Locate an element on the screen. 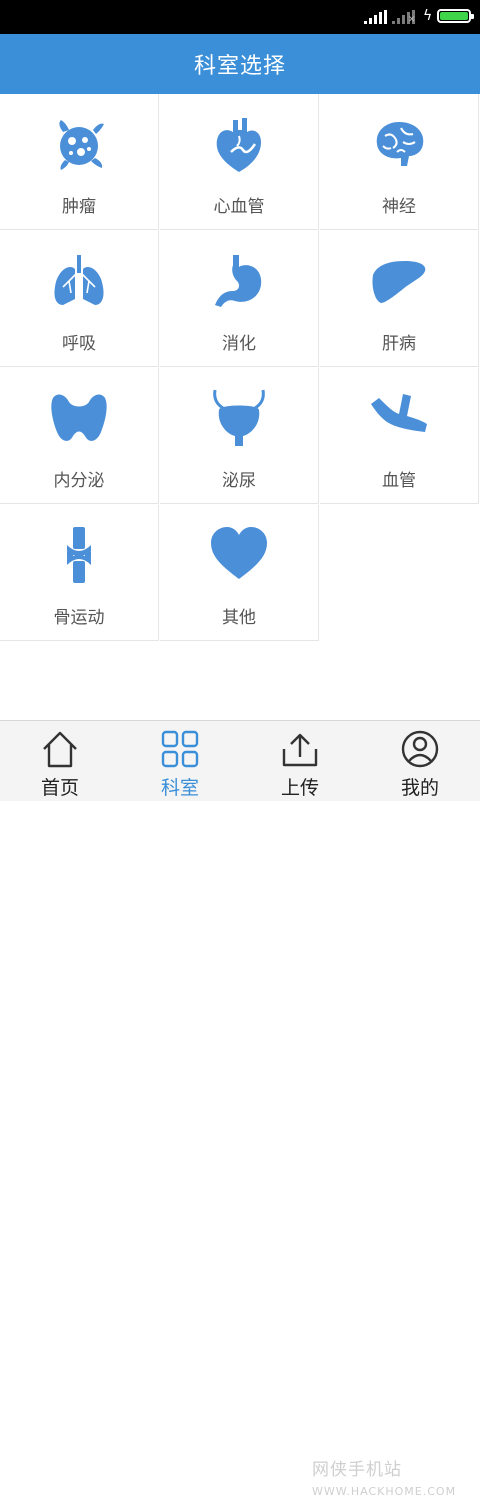  watermark-domain: WWW.HACKHOME.COM is located at coordinates (384, 1491).